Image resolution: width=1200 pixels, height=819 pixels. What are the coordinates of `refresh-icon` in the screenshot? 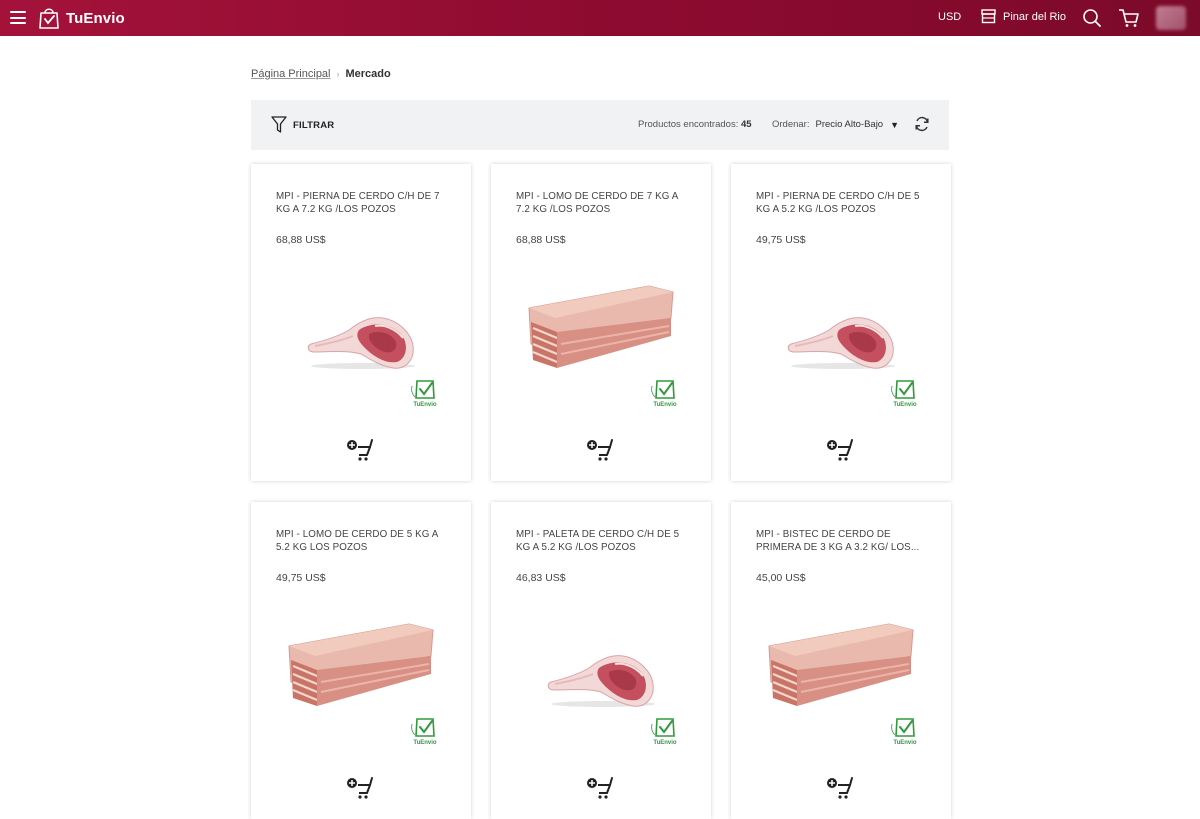 It's located at (922, 124).